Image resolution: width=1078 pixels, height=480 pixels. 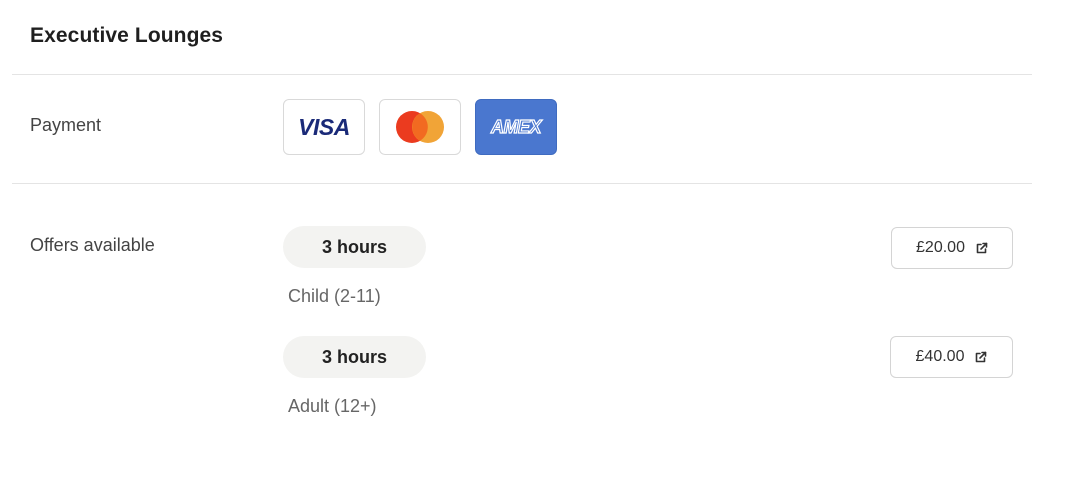 What do you see at coordinates (127, 35) in the screenshot?
I see `section-title: Executive Lounges` at bounding box center [127, 35].